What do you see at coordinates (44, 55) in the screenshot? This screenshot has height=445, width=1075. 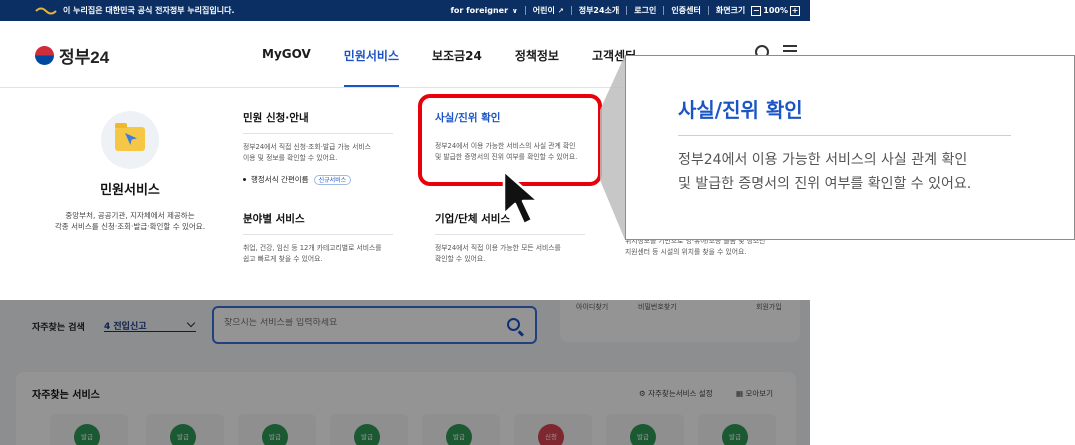 I see `taegeuk-icon` at bounding box center [44, 55].